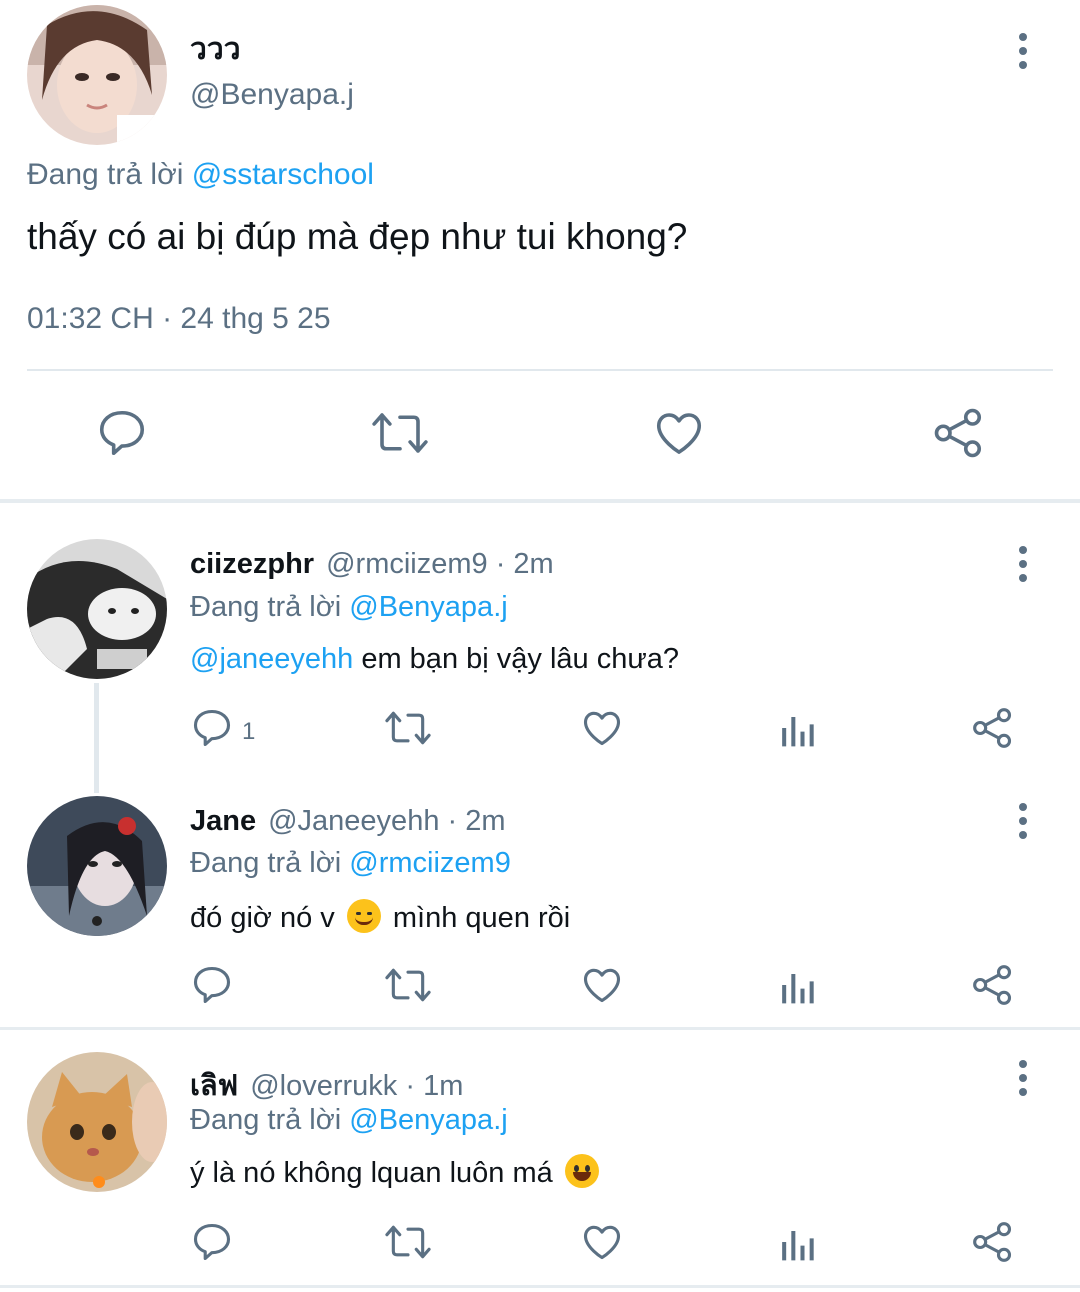  I want to click on replying-to: Đang trả lời @sstarschool, so click(200, 175).